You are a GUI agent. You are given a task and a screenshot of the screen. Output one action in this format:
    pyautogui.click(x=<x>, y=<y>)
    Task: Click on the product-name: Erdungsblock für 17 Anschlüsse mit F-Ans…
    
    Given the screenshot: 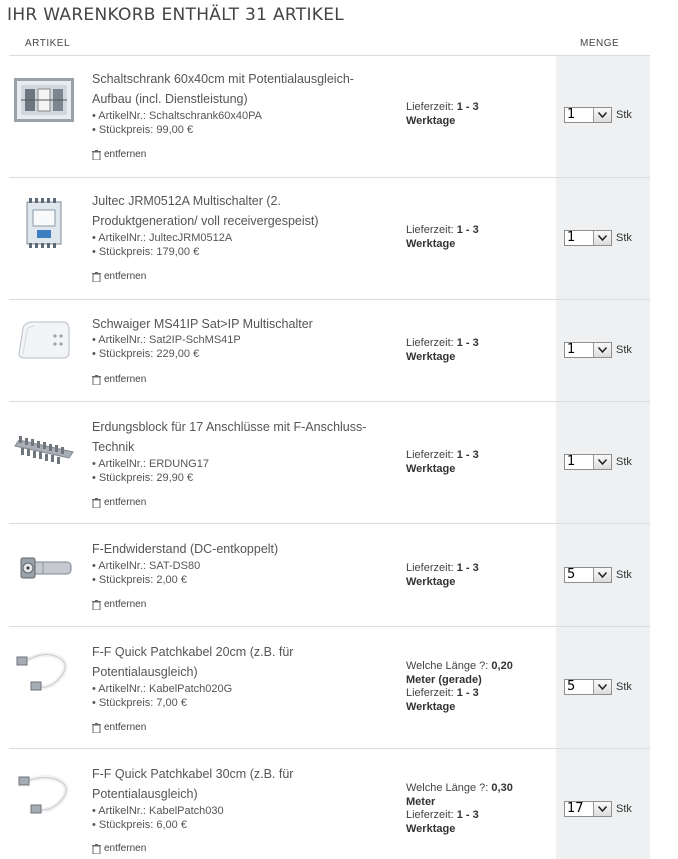 What is the action you would take?
    pyautogui.click(x=242, y=437)
    